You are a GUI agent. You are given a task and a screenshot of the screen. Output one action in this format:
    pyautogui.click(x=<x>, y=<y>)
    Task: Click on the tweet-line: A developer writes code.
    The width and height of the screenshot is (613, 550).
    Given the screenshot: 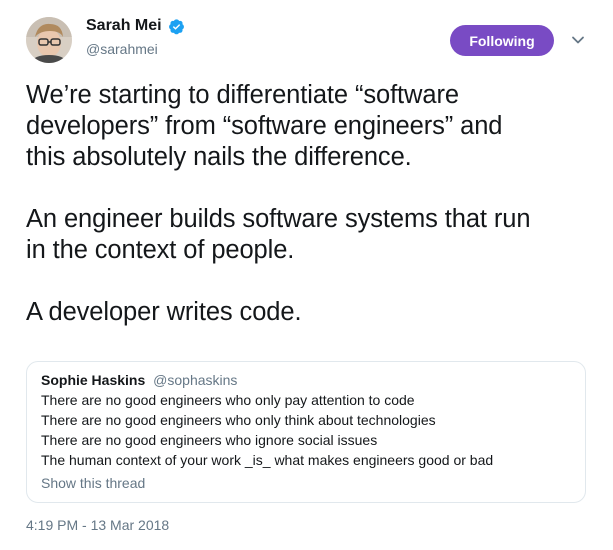 What is the action you would take?
    pyautogui.click(x=164, y=312)
    